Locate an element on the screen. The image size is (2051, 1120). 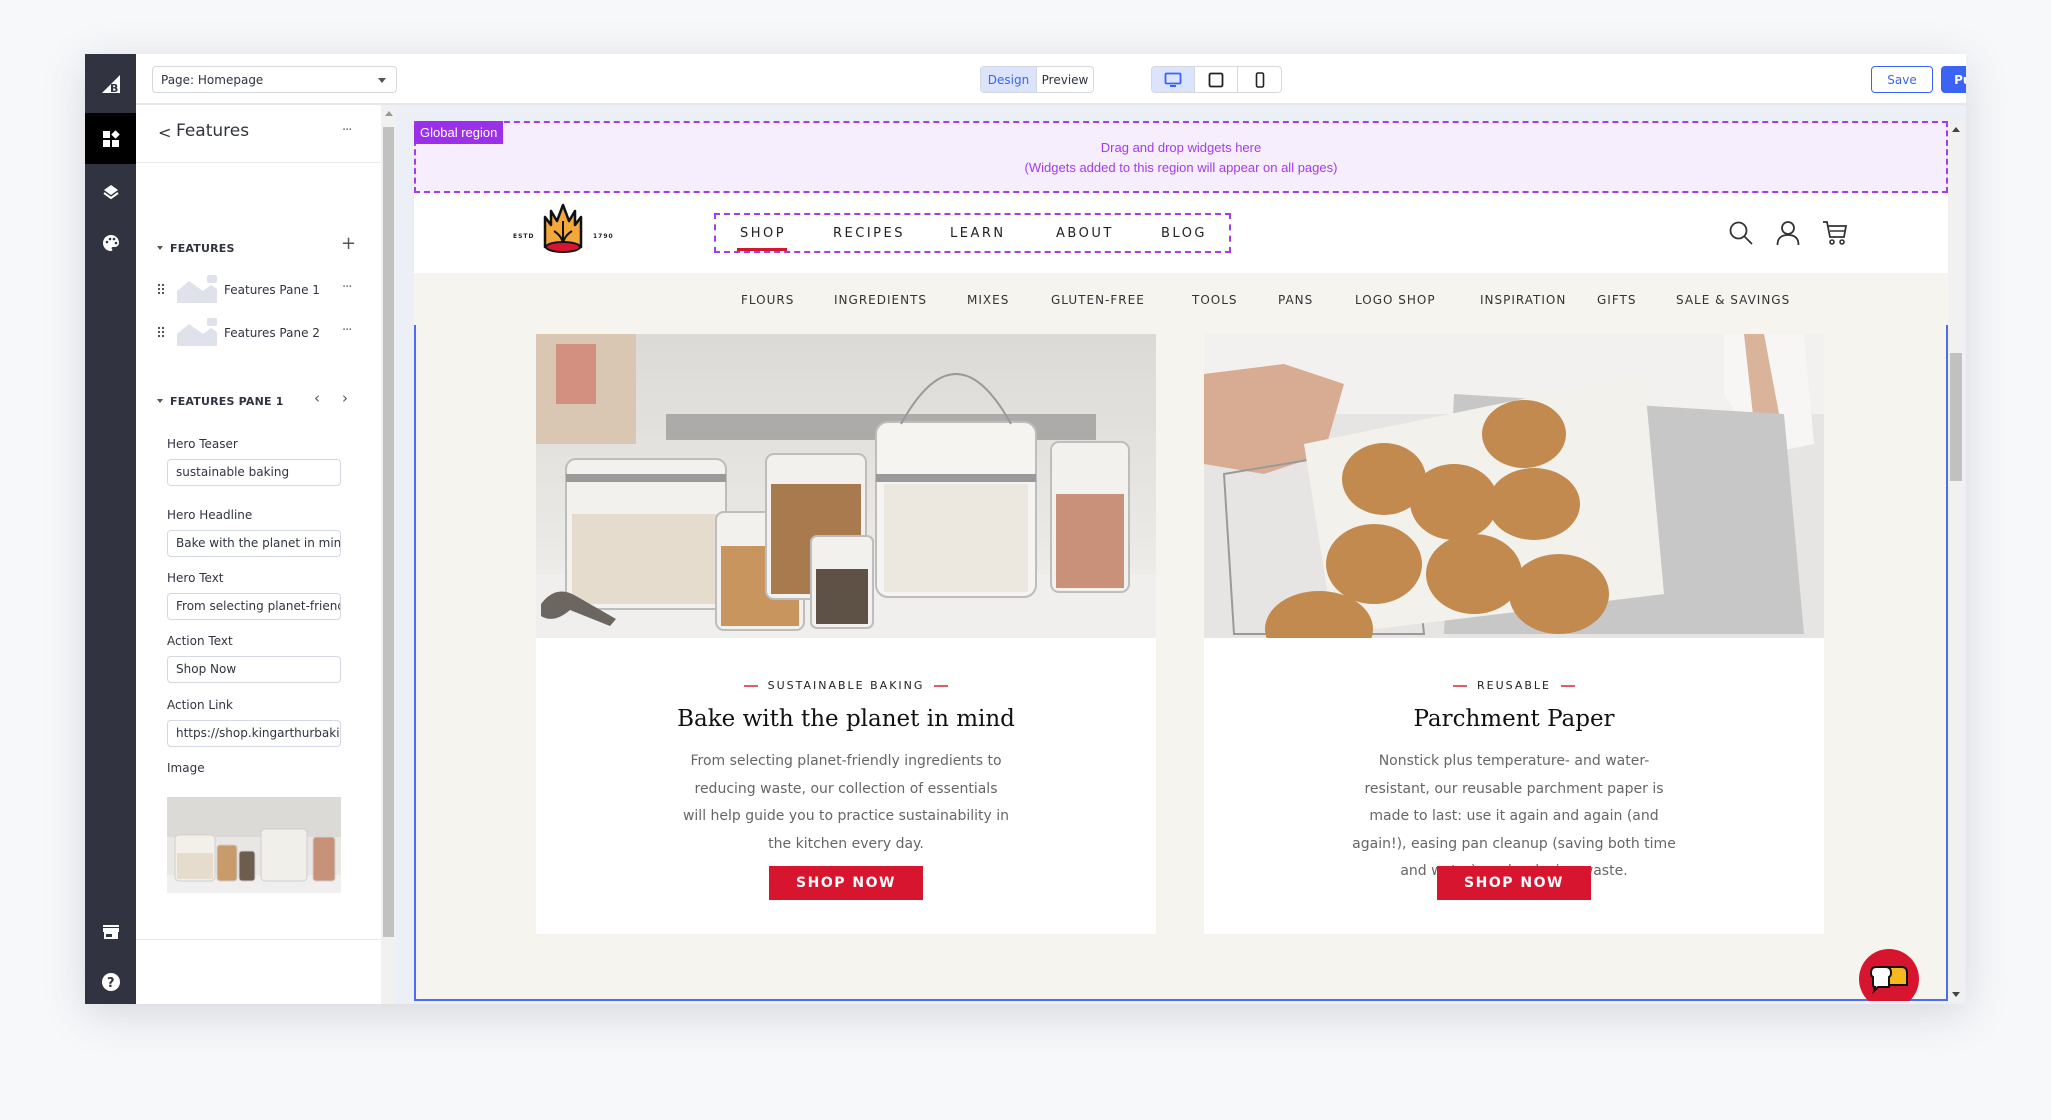
tablet-view-button is located at coordinates (1216, 79).